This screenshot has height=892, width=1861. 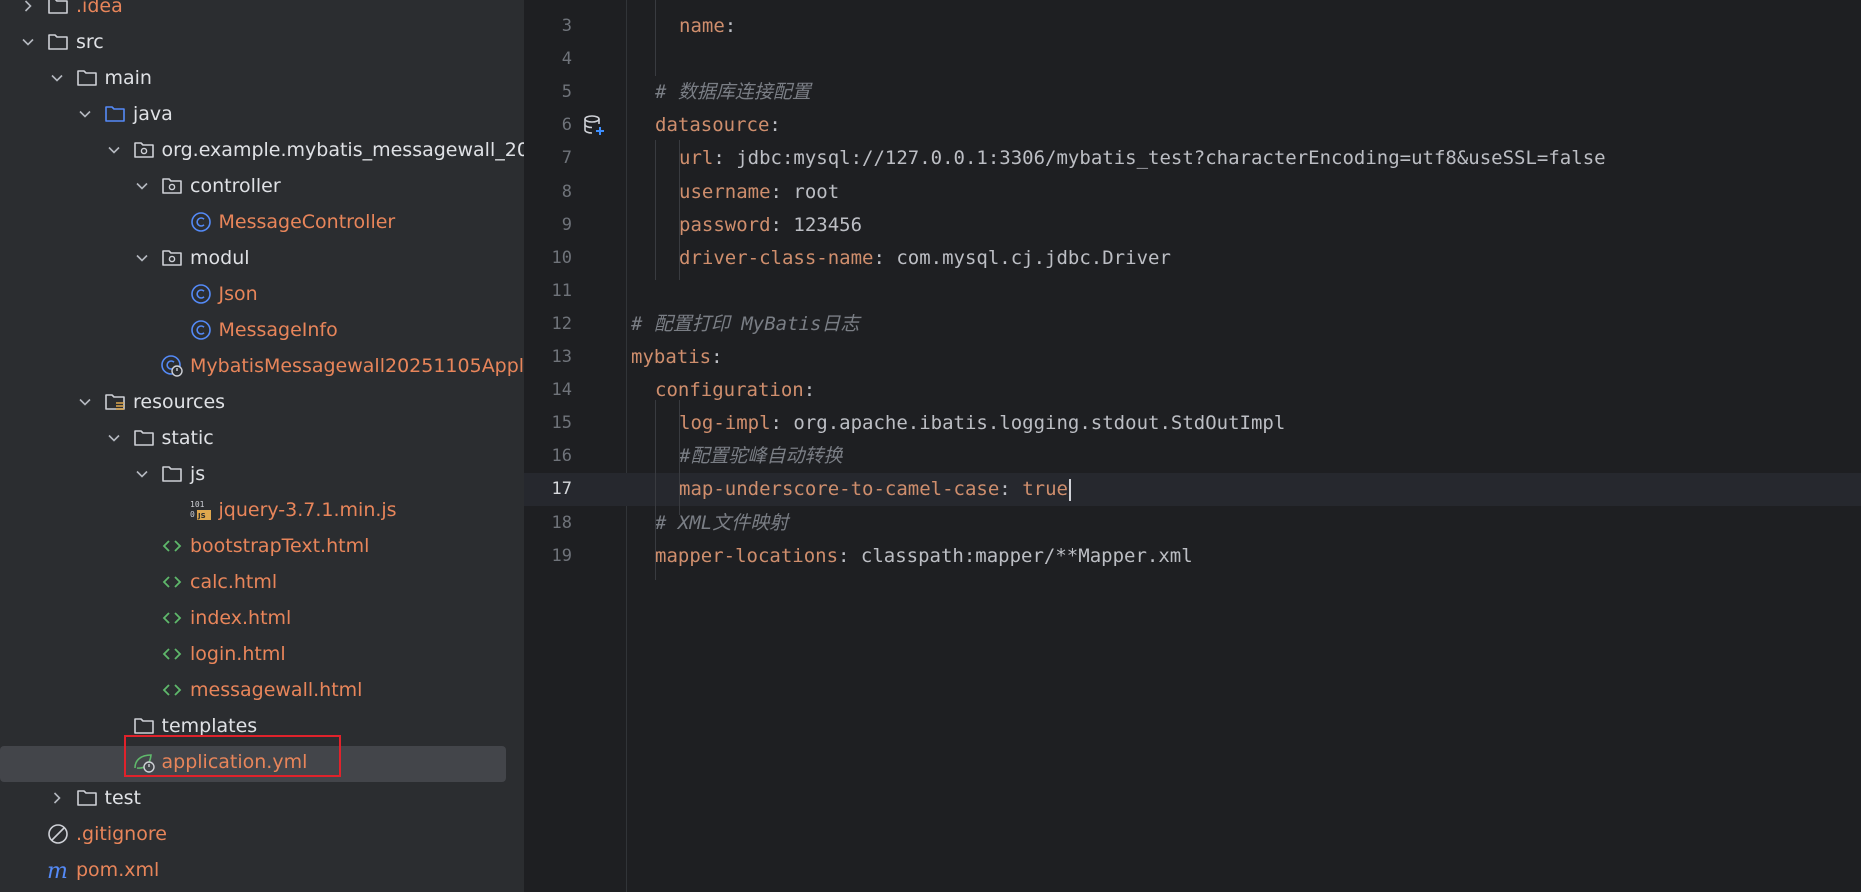 What do you see at coordinates (262, 402) in the screenshot?
I see `tree-item: resources` at bounding box center [262, 402].